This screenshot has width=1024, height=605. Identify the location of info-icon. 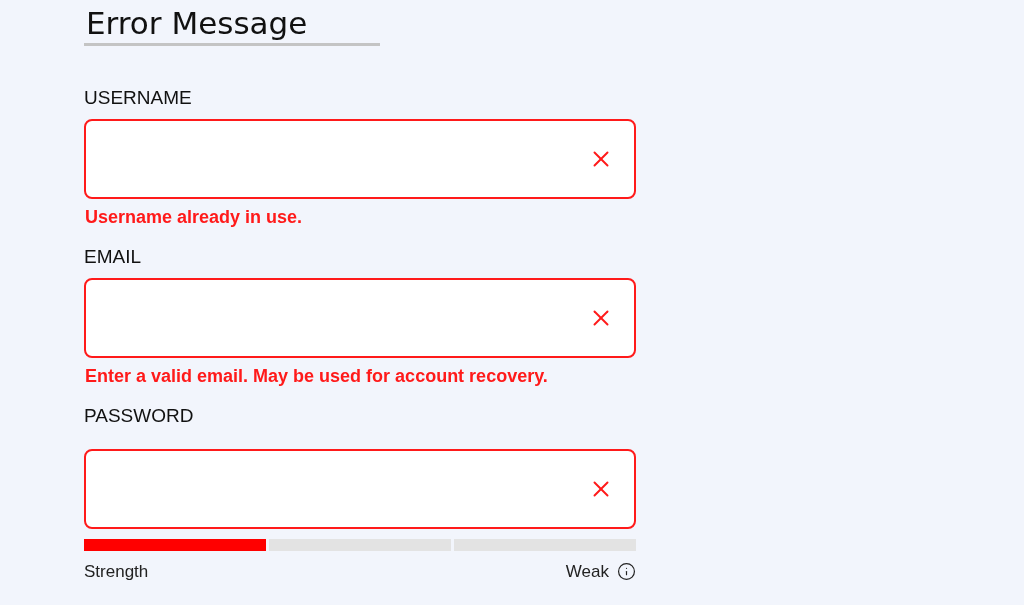
(626, 572).